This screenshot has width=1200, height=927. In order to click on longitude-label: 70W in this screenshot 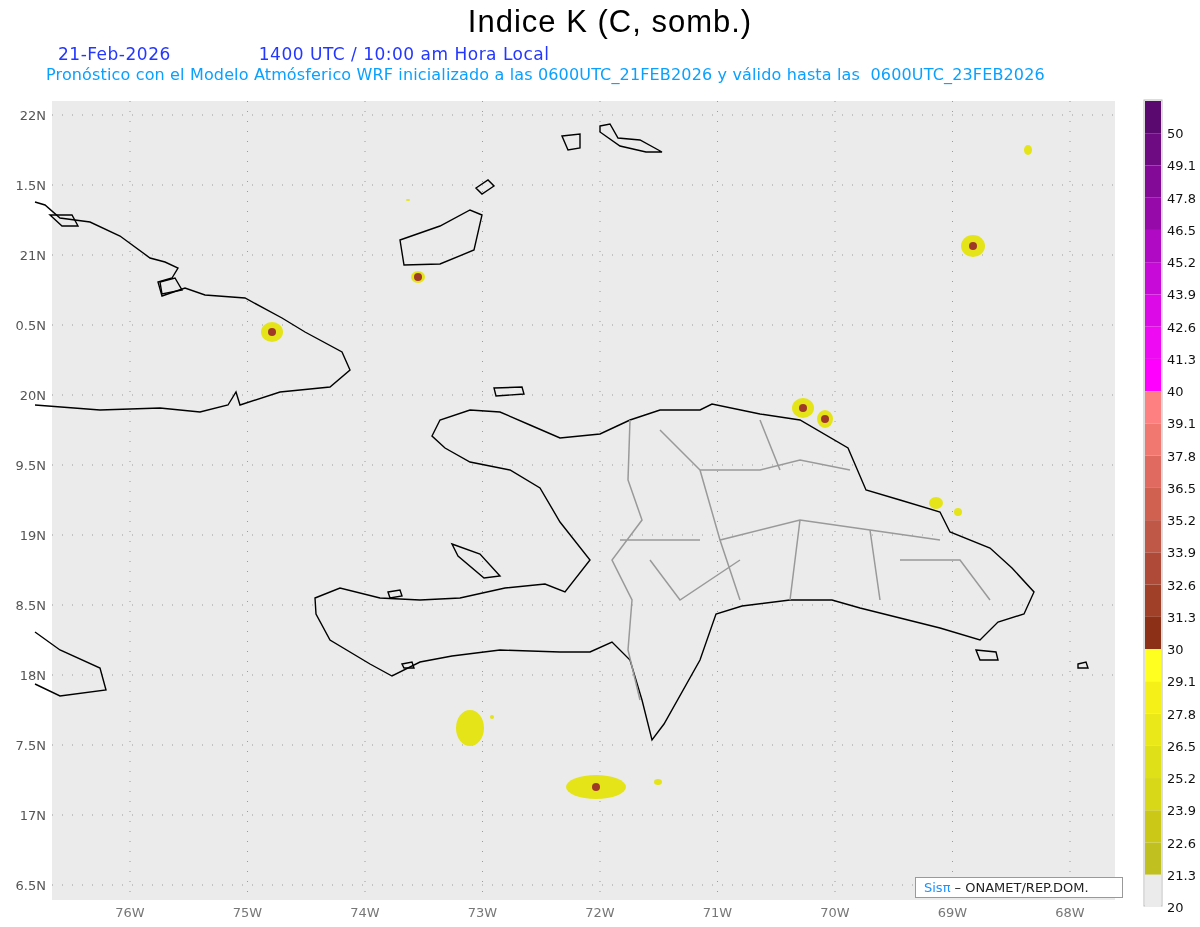, I will do `click(835, 912)`.